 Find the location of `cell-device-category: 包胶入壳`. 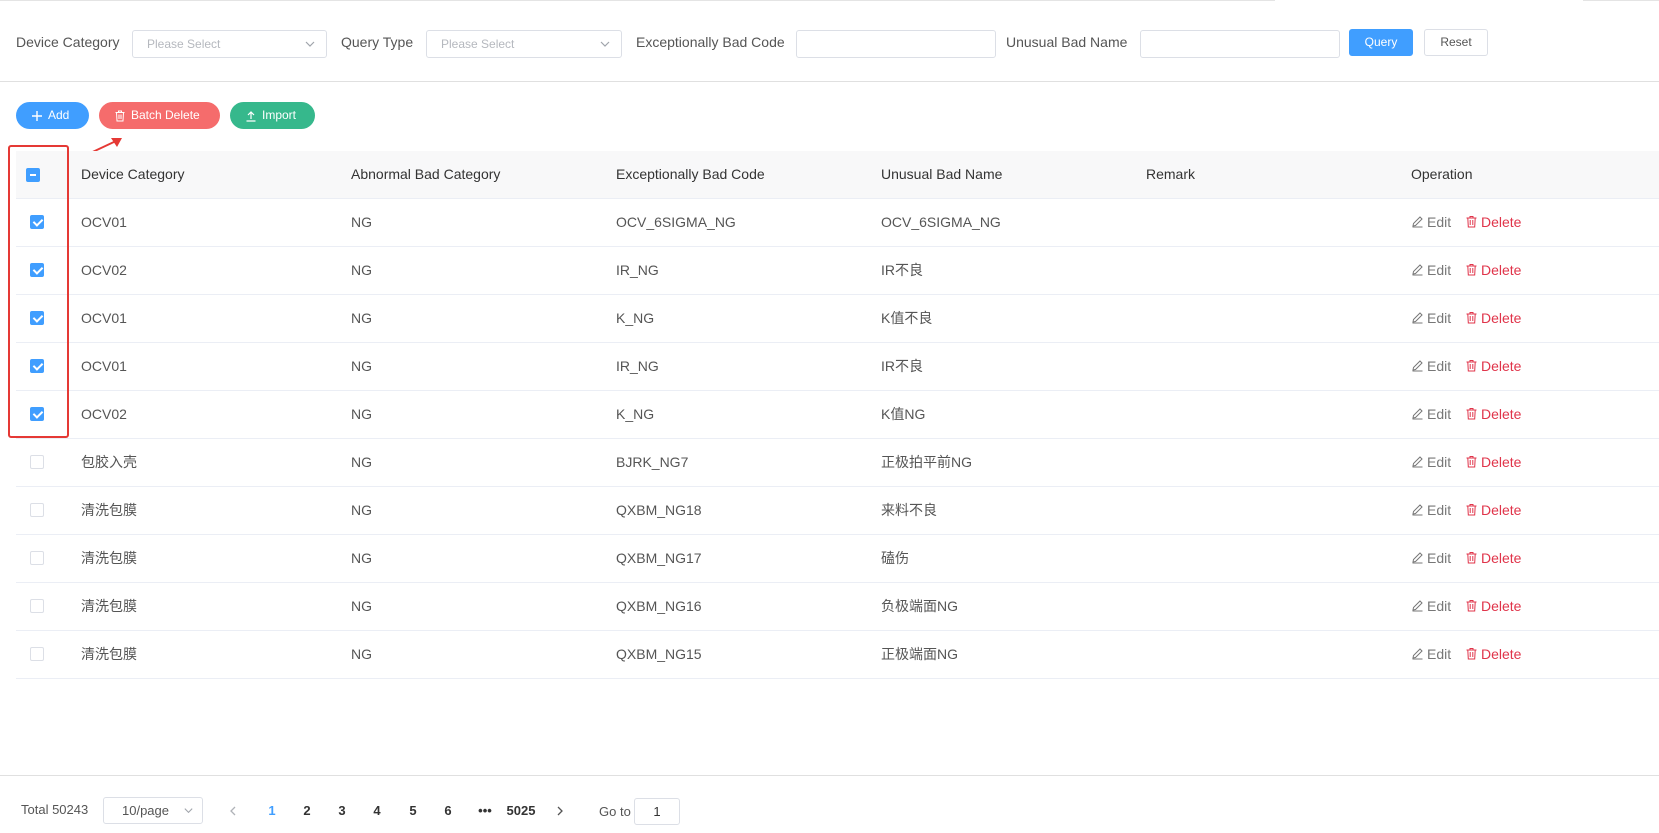

cell-device-category: 包胶入壳 is located at coordinates (109, 462).